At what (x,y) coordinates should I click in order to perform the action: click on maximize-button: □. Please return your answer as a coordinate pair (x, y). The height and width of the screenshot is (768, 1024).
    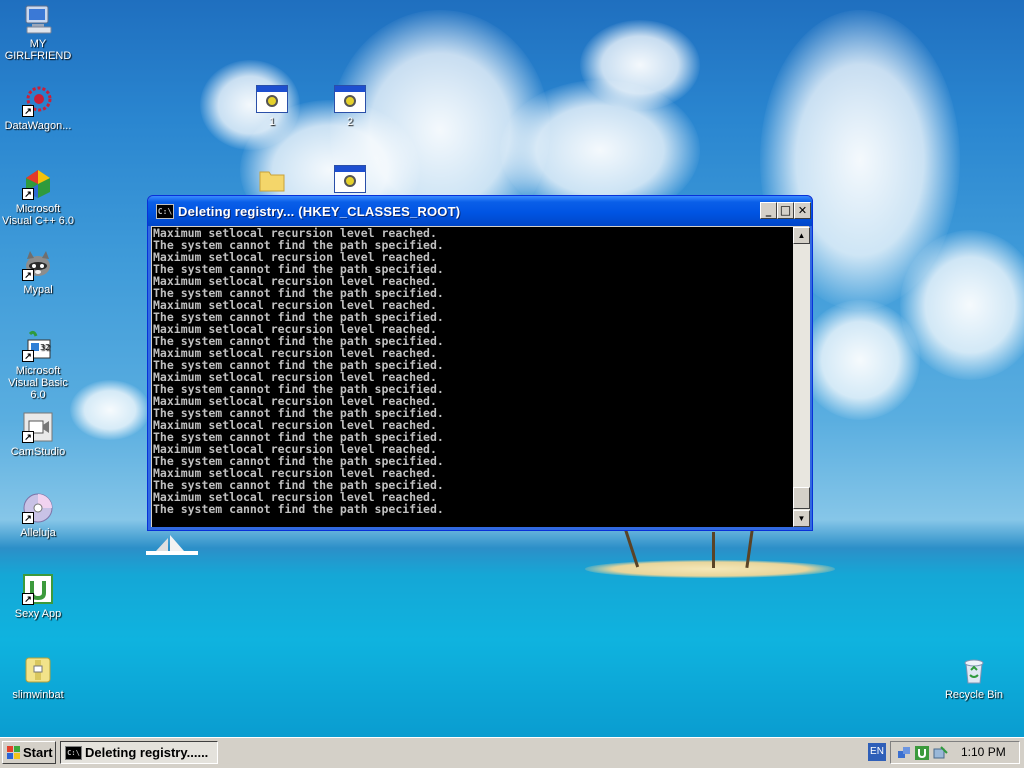
    Looking at the image, I should click on (785, 210).